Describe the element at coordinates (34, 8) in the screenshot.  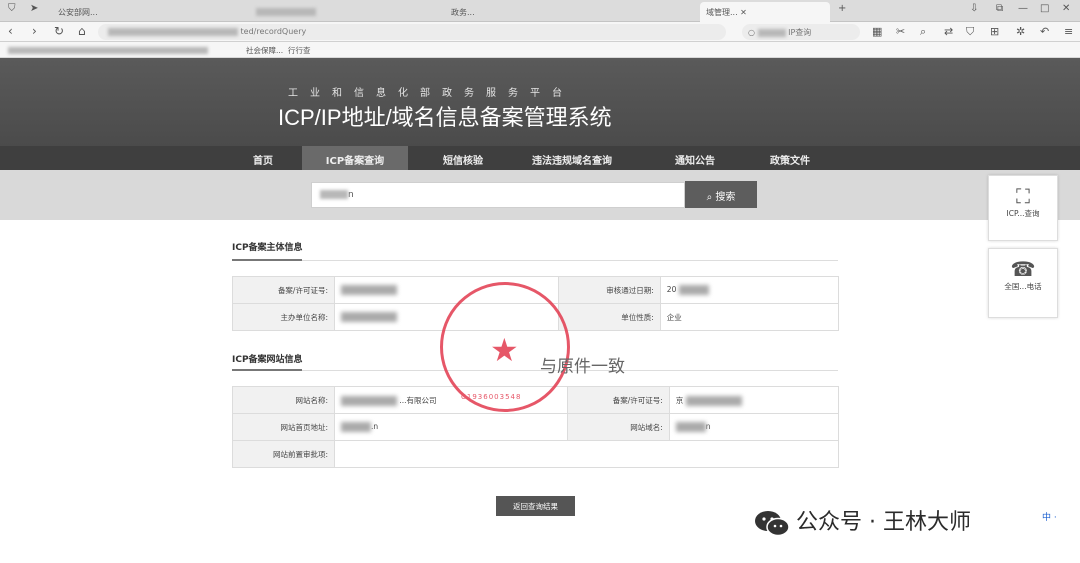
I see `navigation-icon: ➤` at that location.